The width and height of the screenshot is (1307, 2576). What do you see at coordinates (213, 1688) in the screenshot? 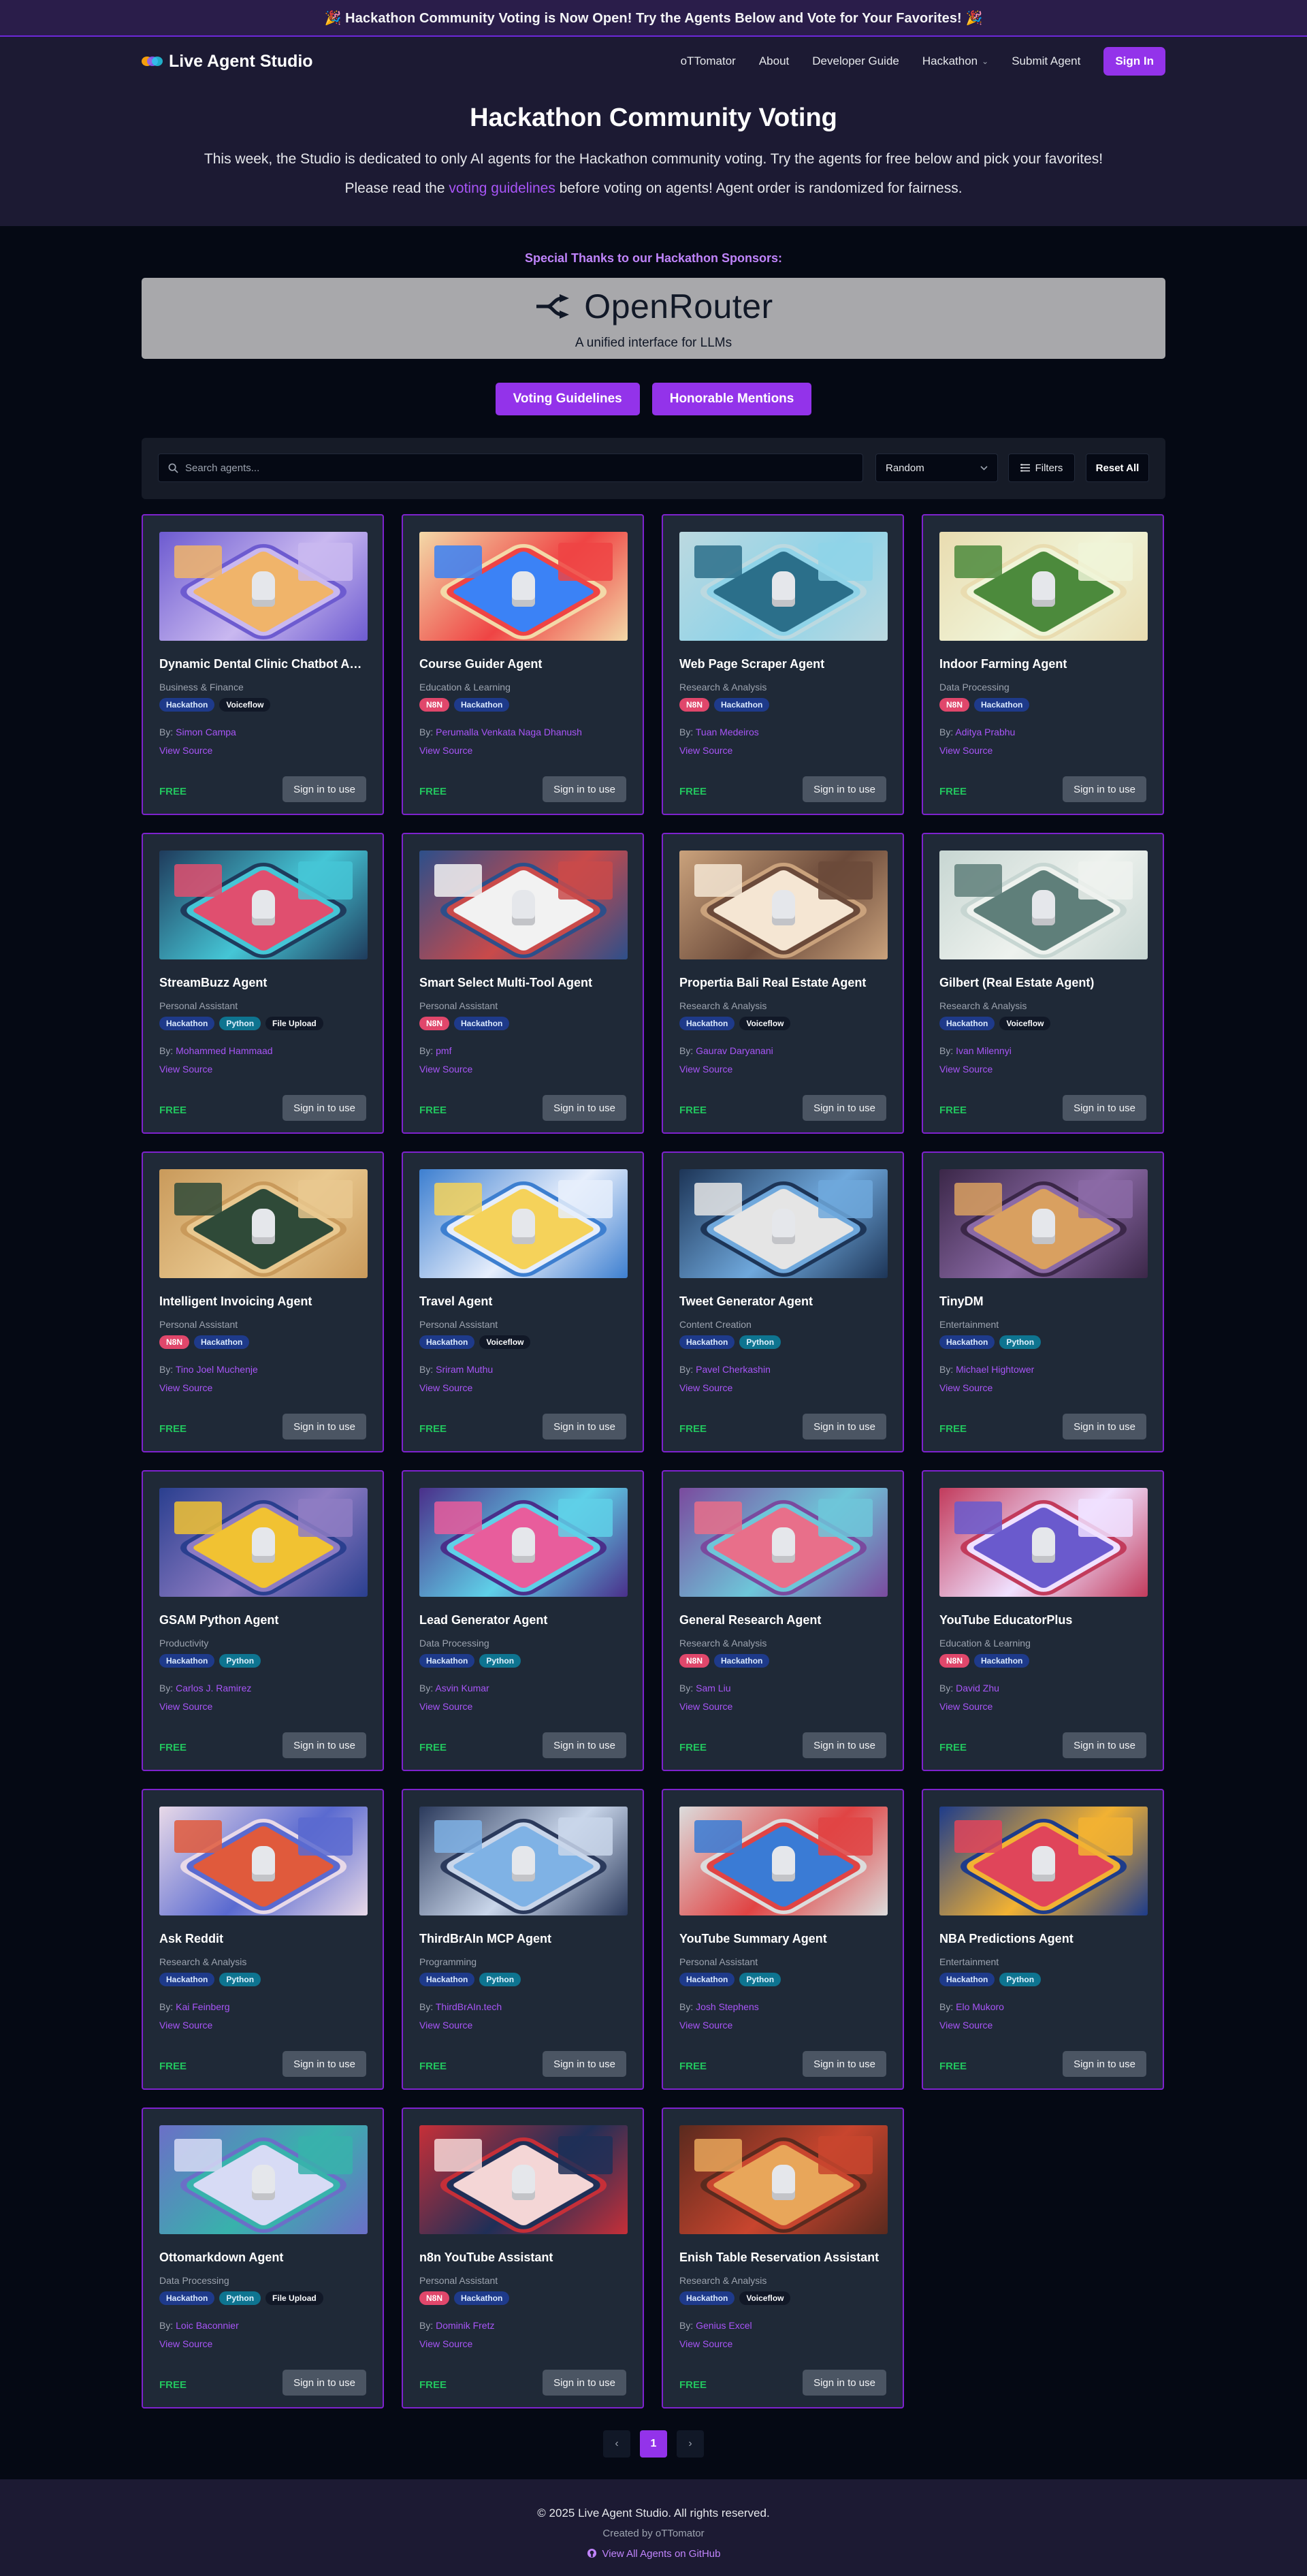
I see `author-link: Carlos J. Ramirez` at bounding box center [213, 1688].